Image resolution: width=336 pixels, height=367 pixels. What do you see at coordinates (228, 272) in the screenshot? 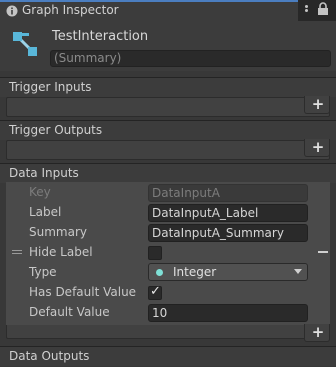
I see `type-dropdown: Integer` at bounding box center [228, 272].